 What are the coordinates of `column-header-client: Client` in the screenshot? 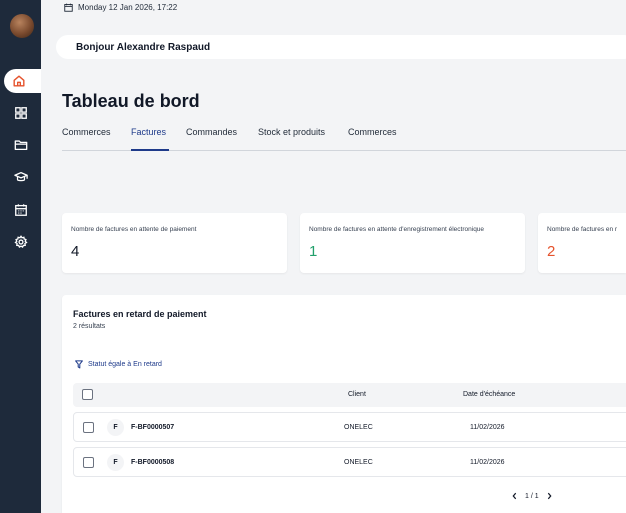 It's located at (357, 394).